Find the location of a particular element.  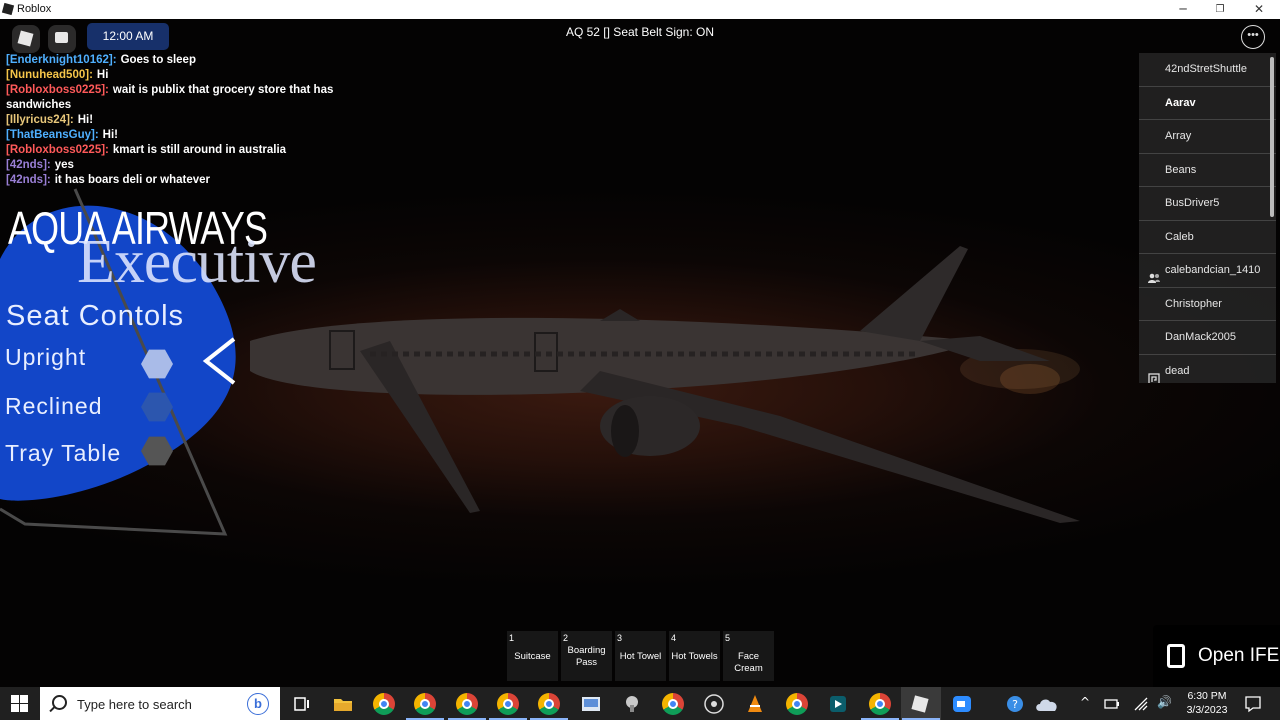

hotbar-slot: 5 Face Cream is located at coordinates (748, 656).